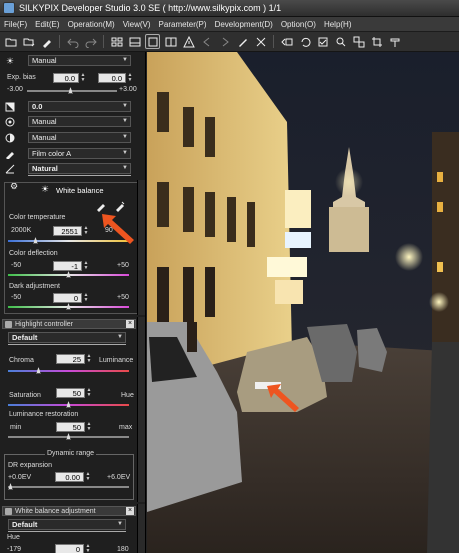  What do you see at coordinates (242, 41) in the screenshot?
I see `brush-icon` at bounding box center [242, 41].